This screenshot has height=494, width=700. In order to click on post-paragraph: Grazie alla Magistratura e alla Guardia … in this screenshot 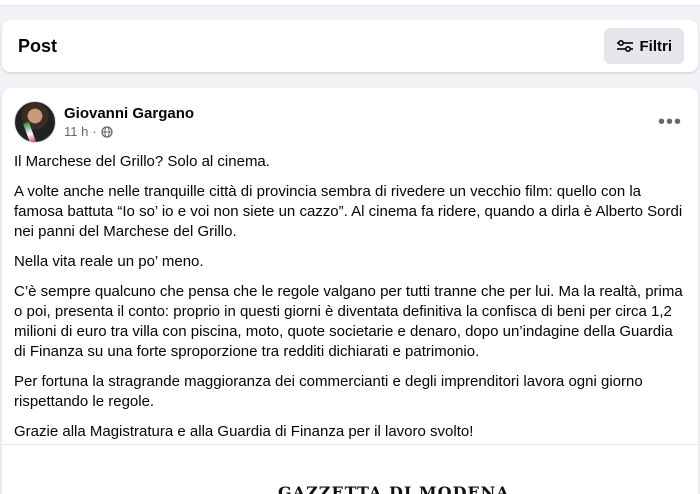, I will do `click(244, 431)`.